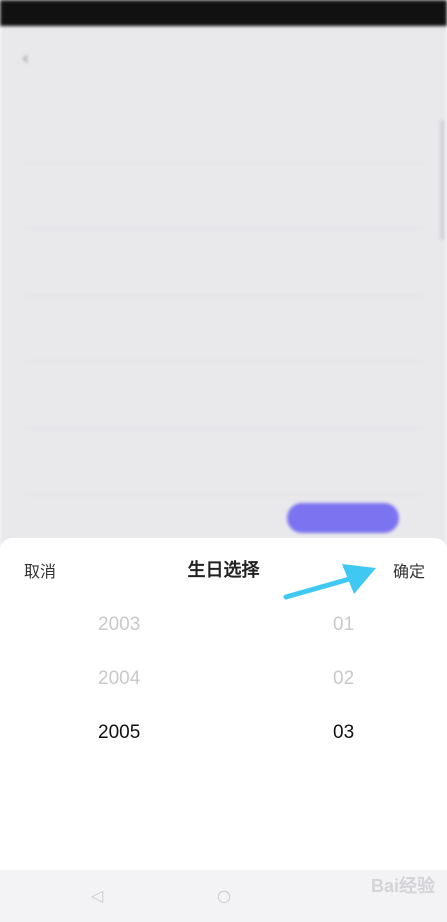 The height and width of the screenshot is (922, 447). I want to click on month-picker-wheel: 01 02 03, so click(345, 688).